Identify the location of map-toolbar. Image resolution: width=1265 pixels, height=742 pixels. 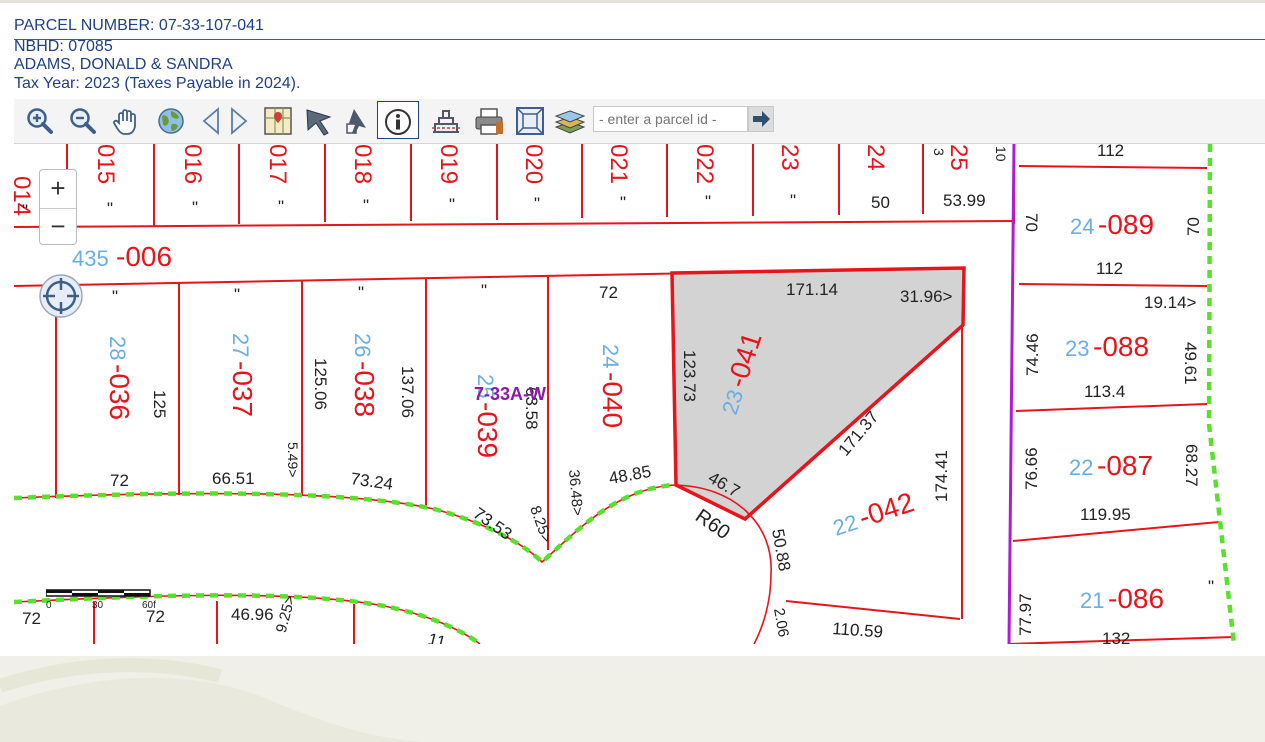
(639, 121).